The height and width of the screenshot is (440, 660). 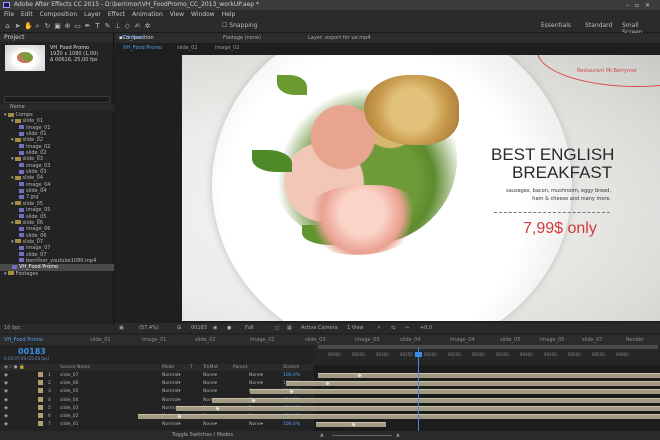 I want to click on trkmat-column: TrkMat, so click(x=210, y=367).